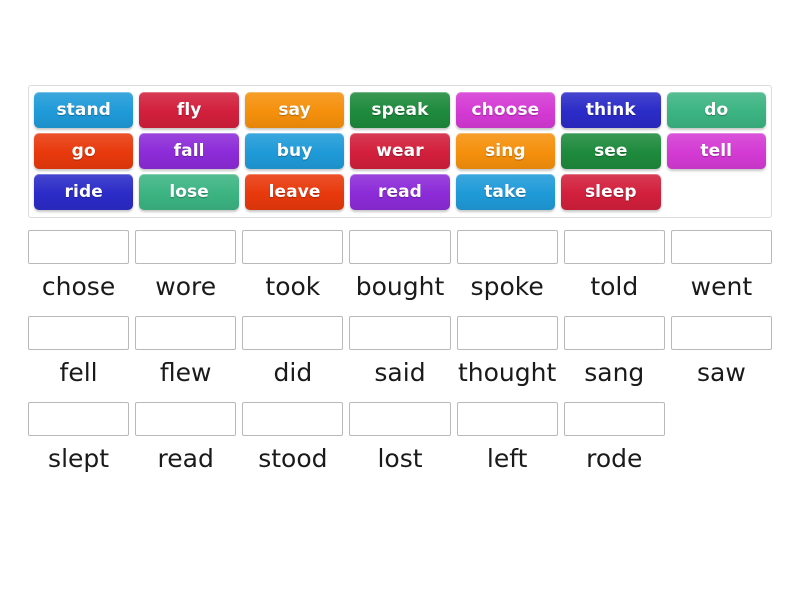 The width and height of the screenshot is (800, 600). Describe the element at coordinates (507, 332) in the screenshot. I see `dropzone-thought` at that location.